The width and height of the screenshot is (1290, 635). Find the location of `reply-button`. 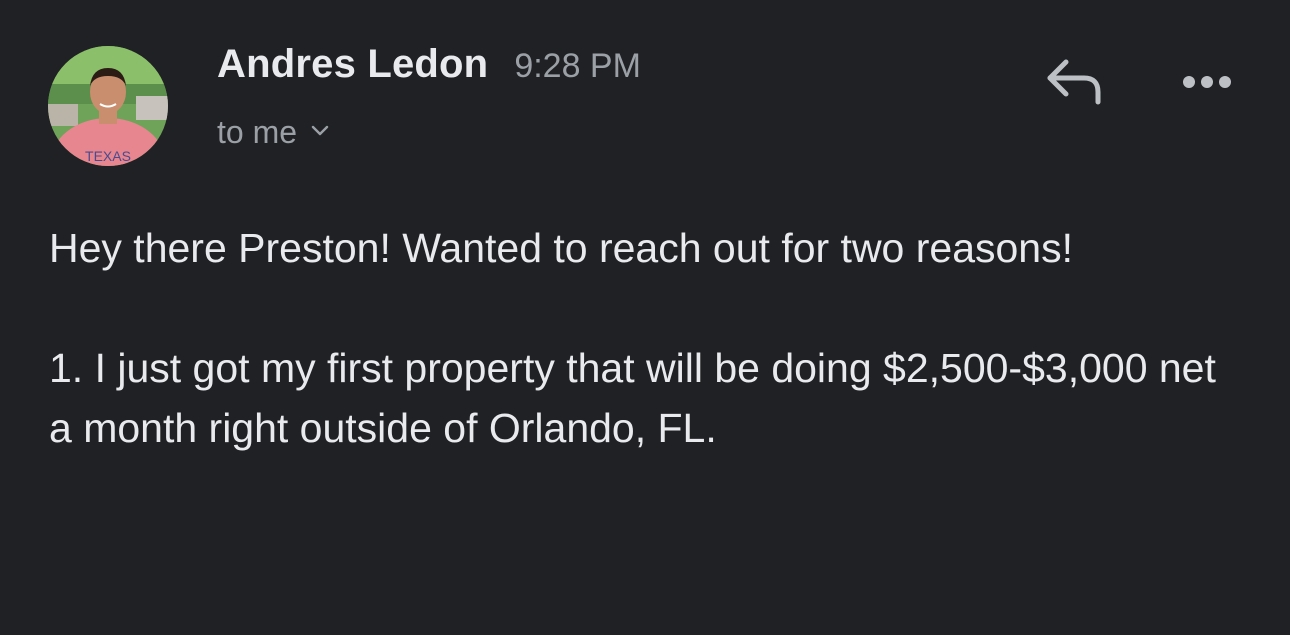

reply-button is located at coordinates (1075, 82).